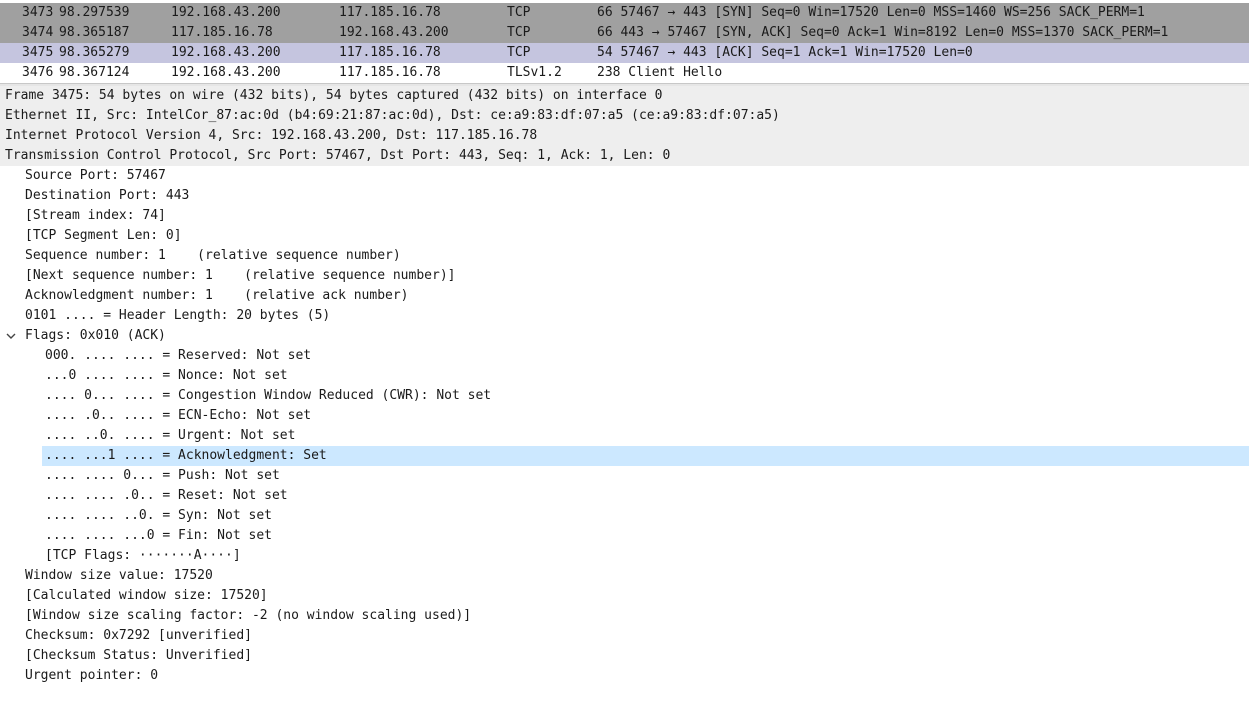  What do you see at coordinates (158, 515) in the screenshot?
I see `flag-text: .... .... ..0. = Syn: Not set` at bounding box center [158, 515].